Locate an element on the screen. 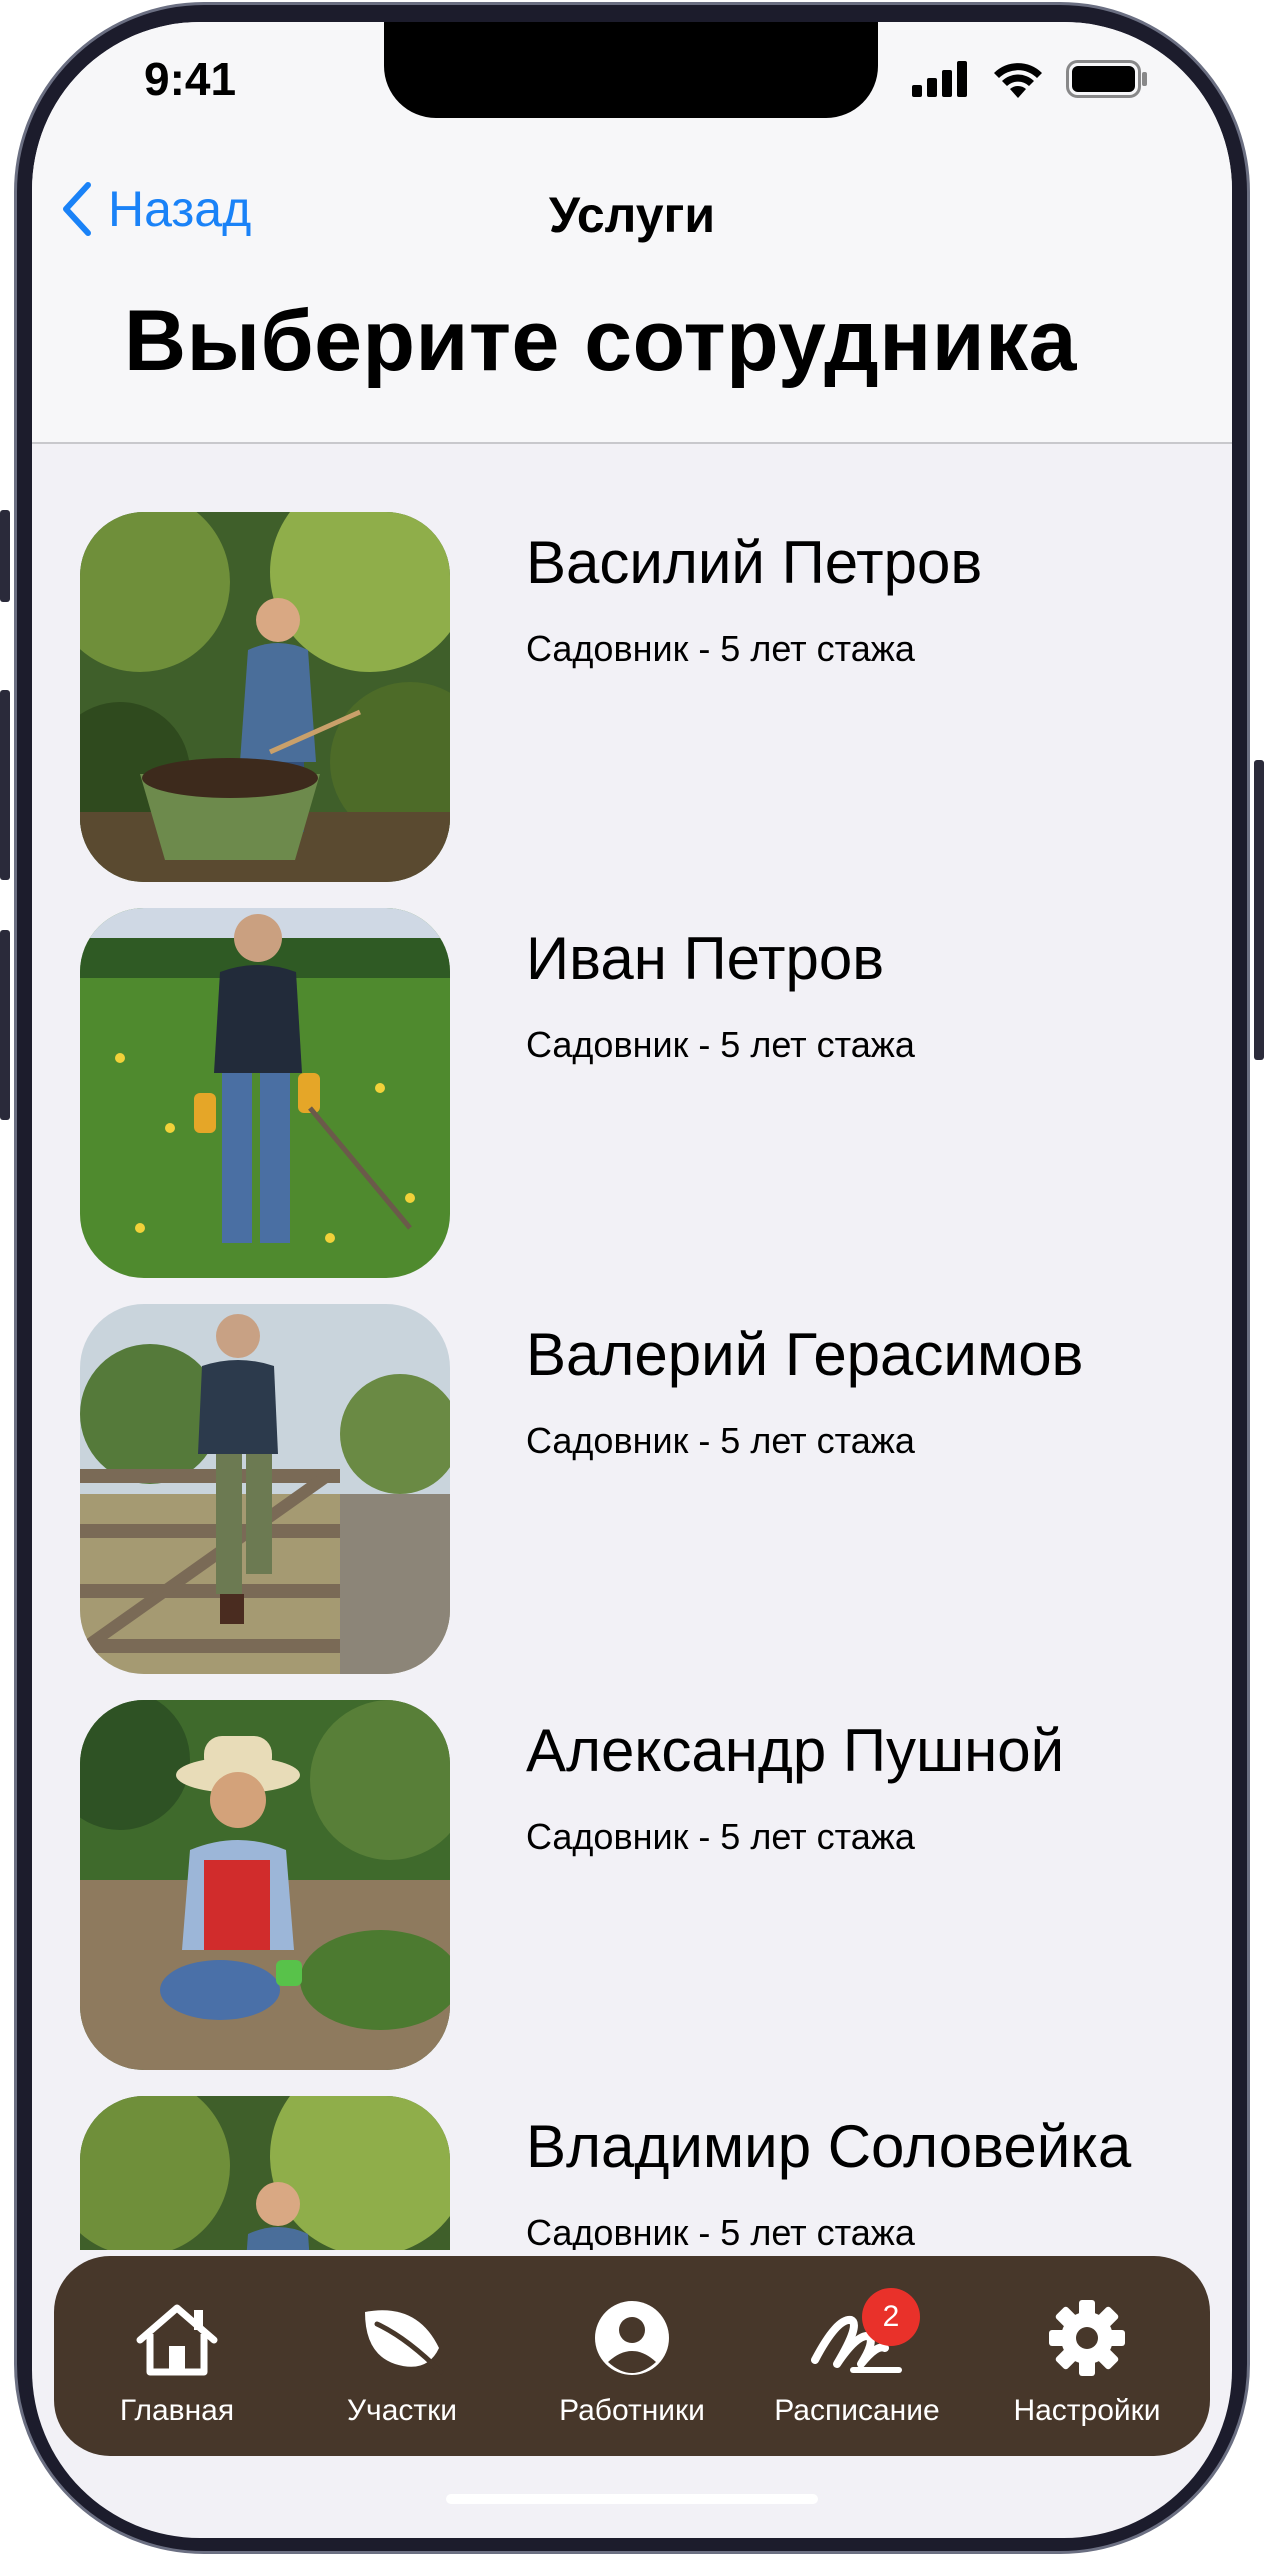 This screenshot has height=2560, width=1264. house-icon is located at coordinates (177, 2340).